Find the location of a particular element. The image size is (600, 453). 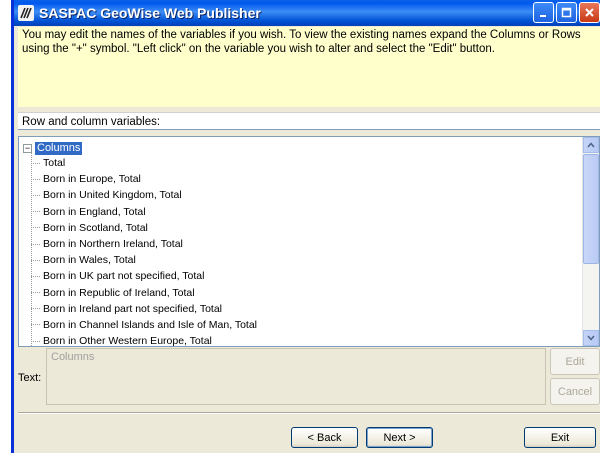

tree-item: Total is located at coordinates (144, 163).